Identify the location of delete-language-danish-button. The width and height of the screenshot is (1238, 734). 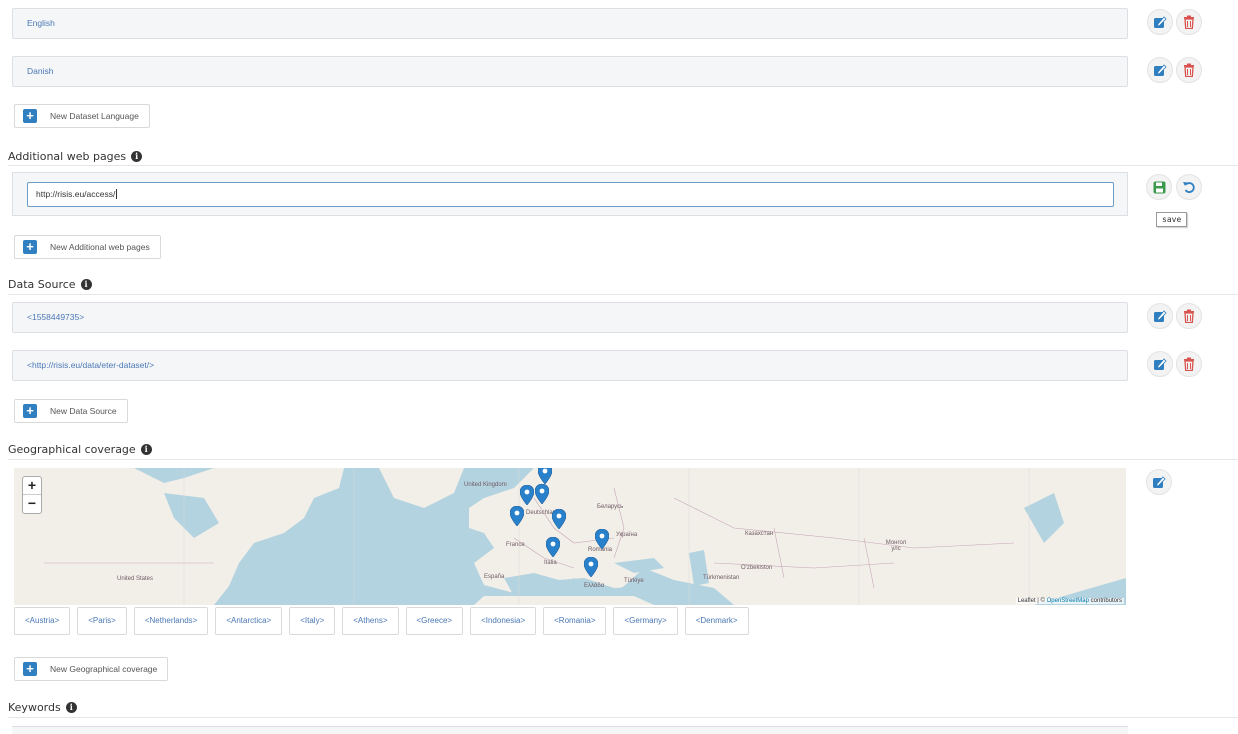
(1189, 70).